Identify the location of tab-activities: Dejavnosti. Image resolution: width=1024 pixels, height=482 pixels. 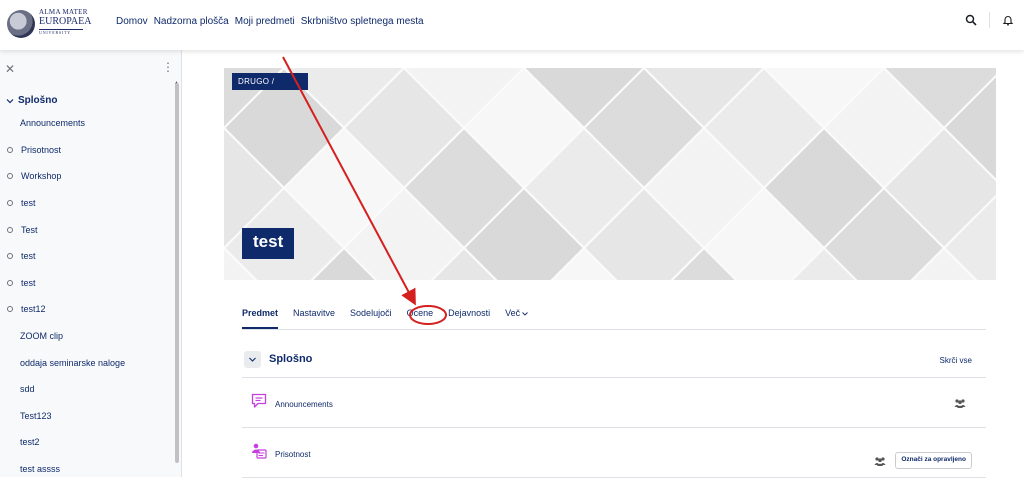
(469, 318).